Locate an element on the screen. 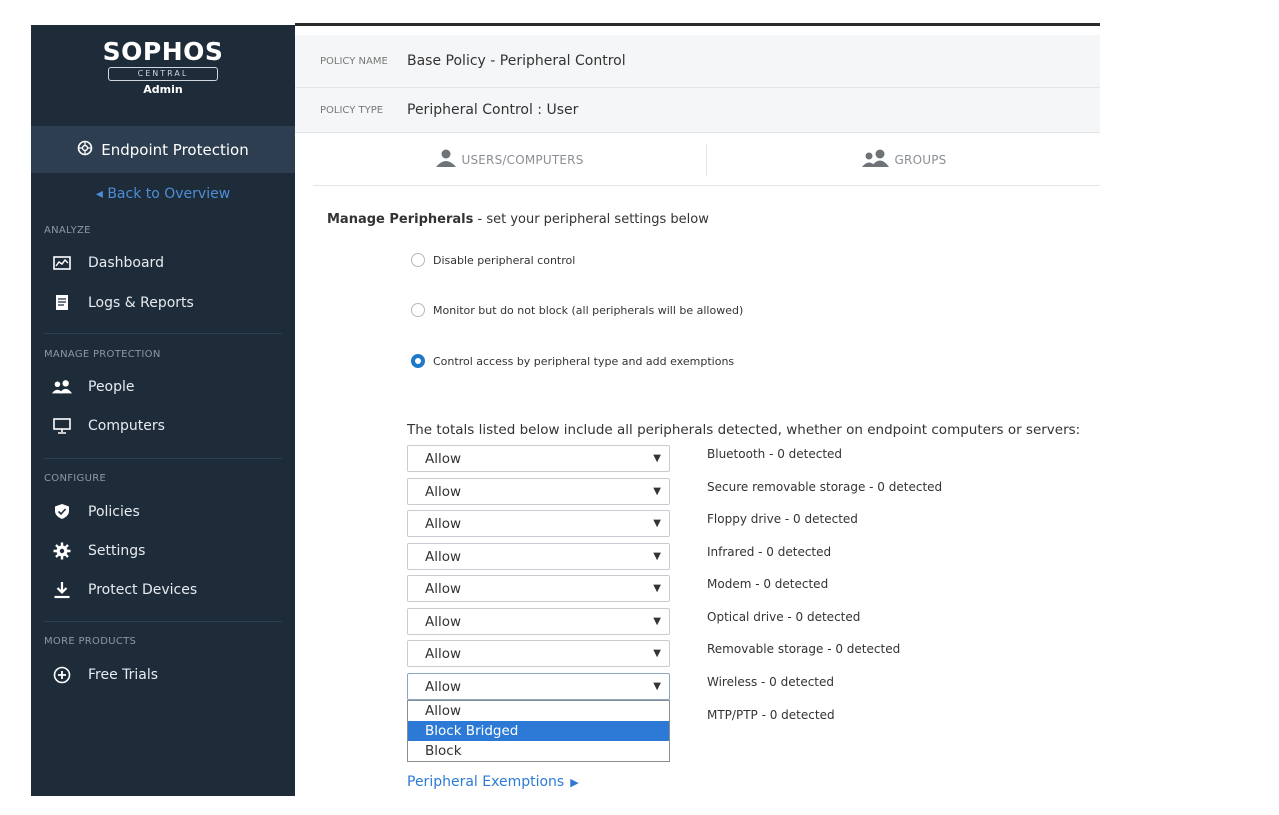  caret-left-icon: ◂ is located at coordinates (101, 194).